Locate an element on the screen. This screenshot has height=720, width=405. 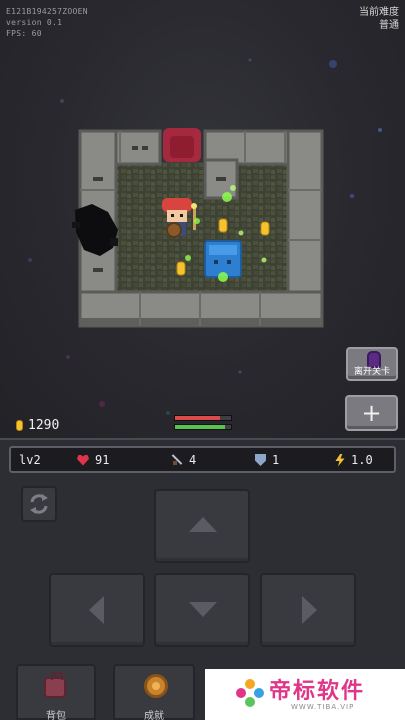
stat-attack: 4 is located at coordinates (183, 460).